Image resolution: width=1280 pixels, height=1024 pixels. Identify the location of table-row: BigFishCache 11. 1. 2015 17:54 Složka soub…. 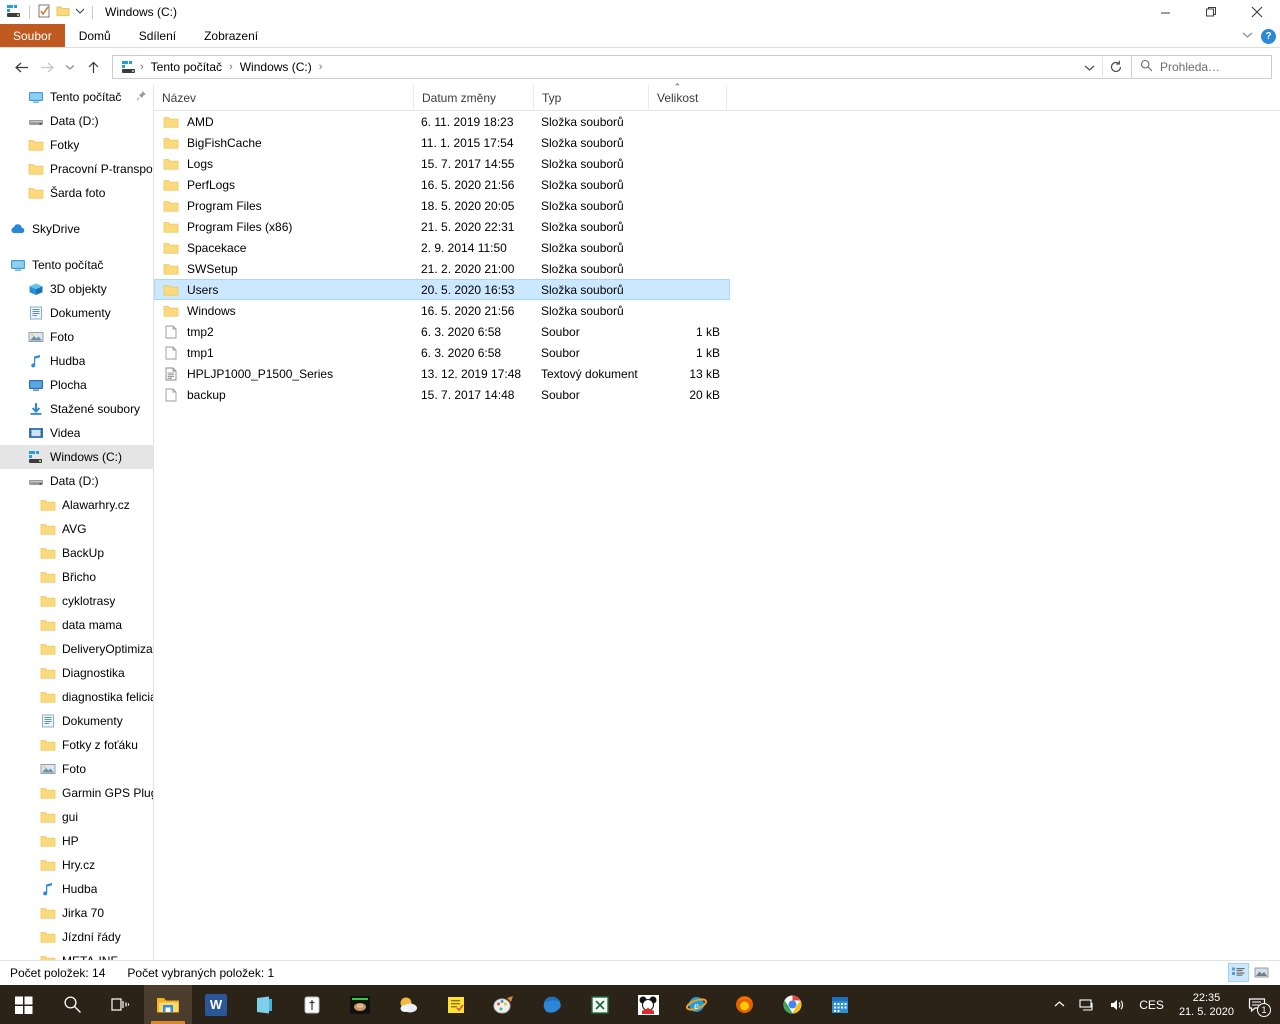
(442, 142).